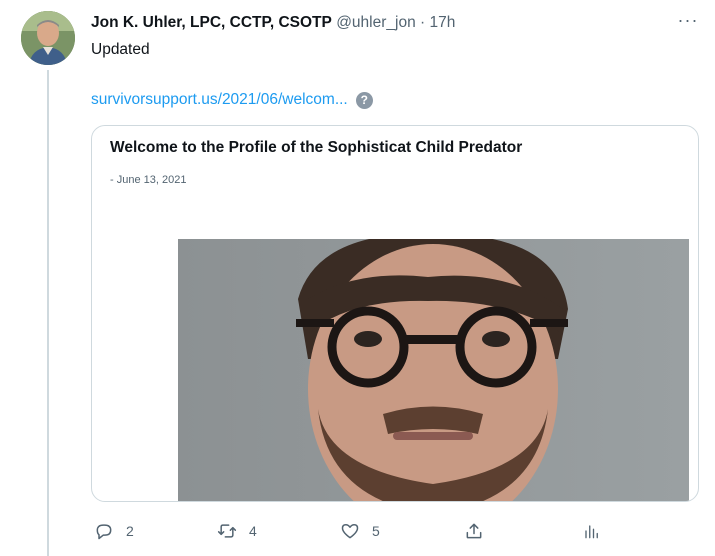 This screenshot has height=556, width=715. I want to click on thread-line, so click(48, 313).